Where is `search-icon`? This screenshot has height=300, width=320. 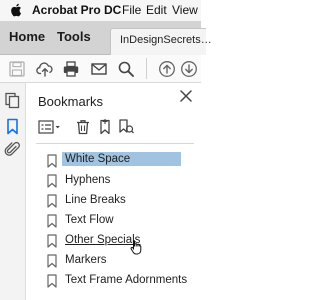
search-icon is located at coordinates (126, 69).